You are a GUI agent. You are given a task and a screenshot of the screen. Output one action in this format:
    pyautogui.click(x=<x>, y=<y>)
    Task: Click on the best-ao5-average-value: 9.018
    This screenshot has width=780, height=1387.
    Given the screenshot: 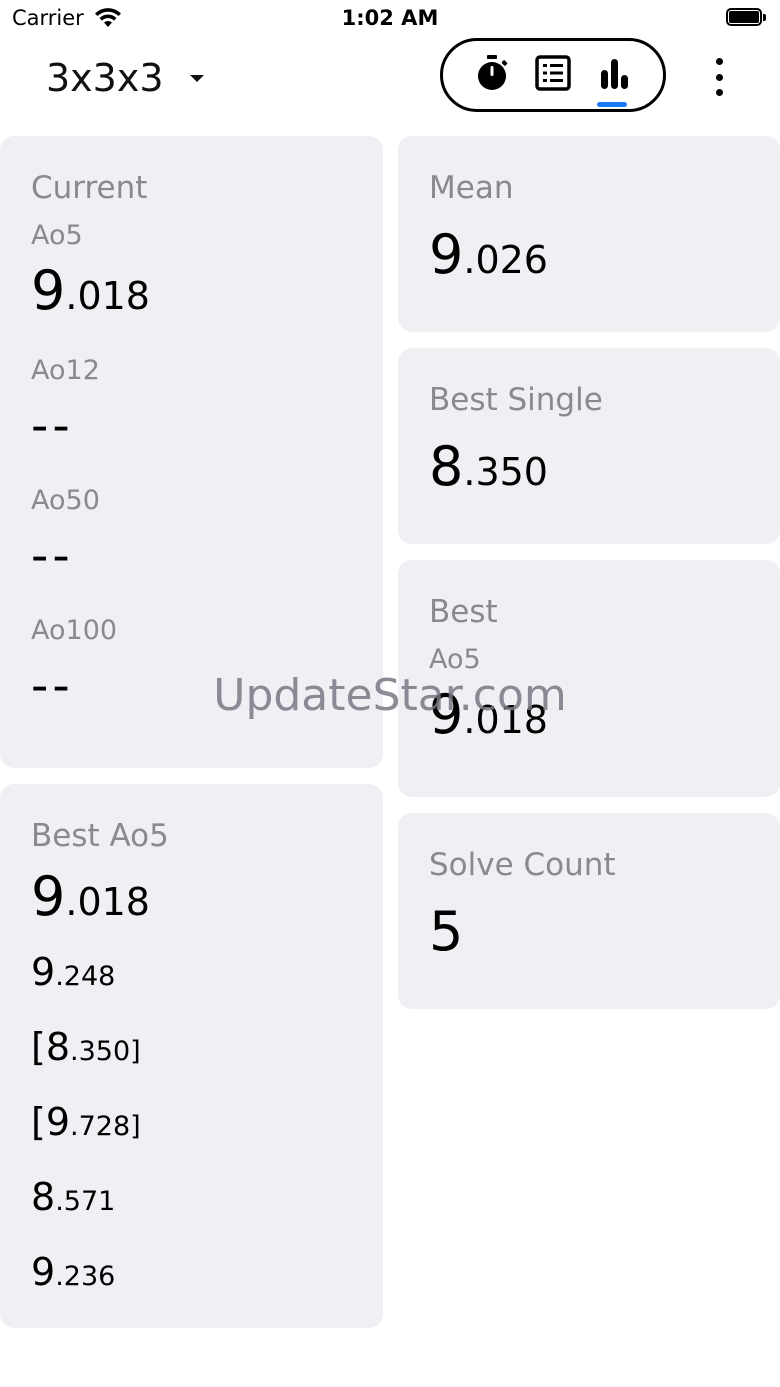 What is the action you would take?
    pyautogui.click(x=488, y=714)
    